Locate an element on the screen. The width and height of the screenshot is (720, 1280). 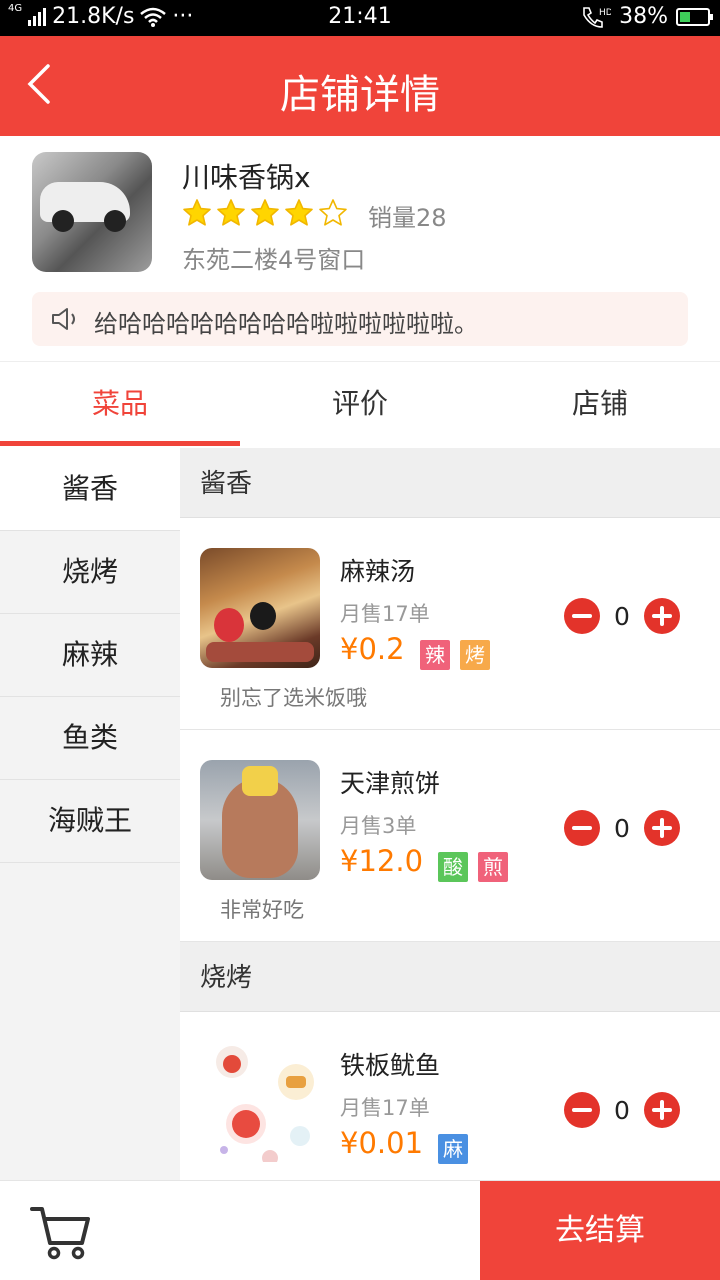
notice-text: 给哈哈哈哈哈哈哈哈啦啦啦啦啦啦。 is located at coordinates (286, 324).